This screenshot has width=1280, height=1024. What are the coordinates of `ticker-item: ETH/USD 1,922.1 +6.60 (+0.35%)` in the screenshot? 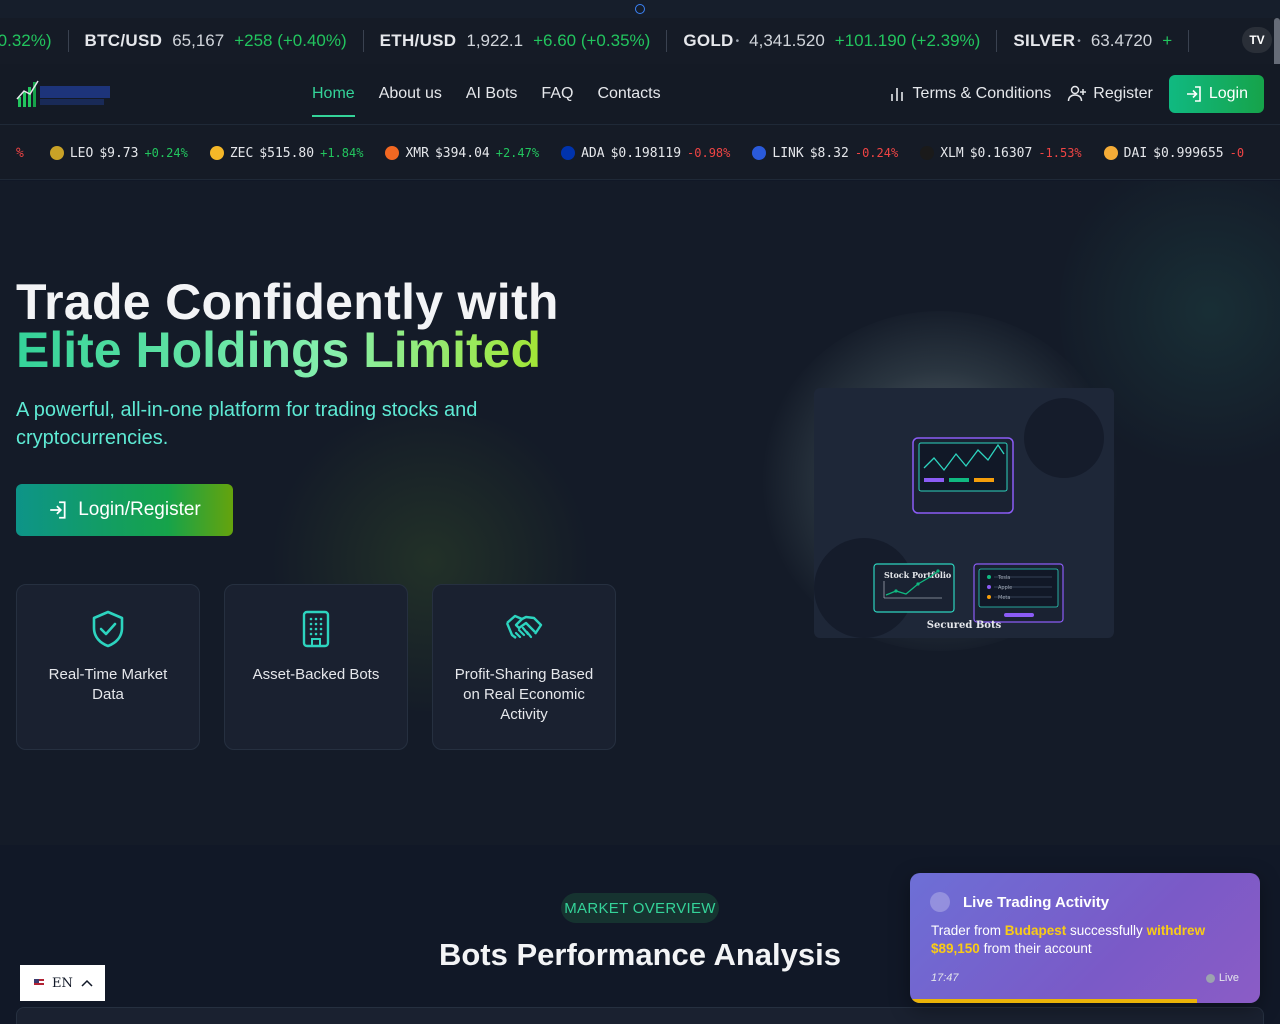 It's located at (516, 41).